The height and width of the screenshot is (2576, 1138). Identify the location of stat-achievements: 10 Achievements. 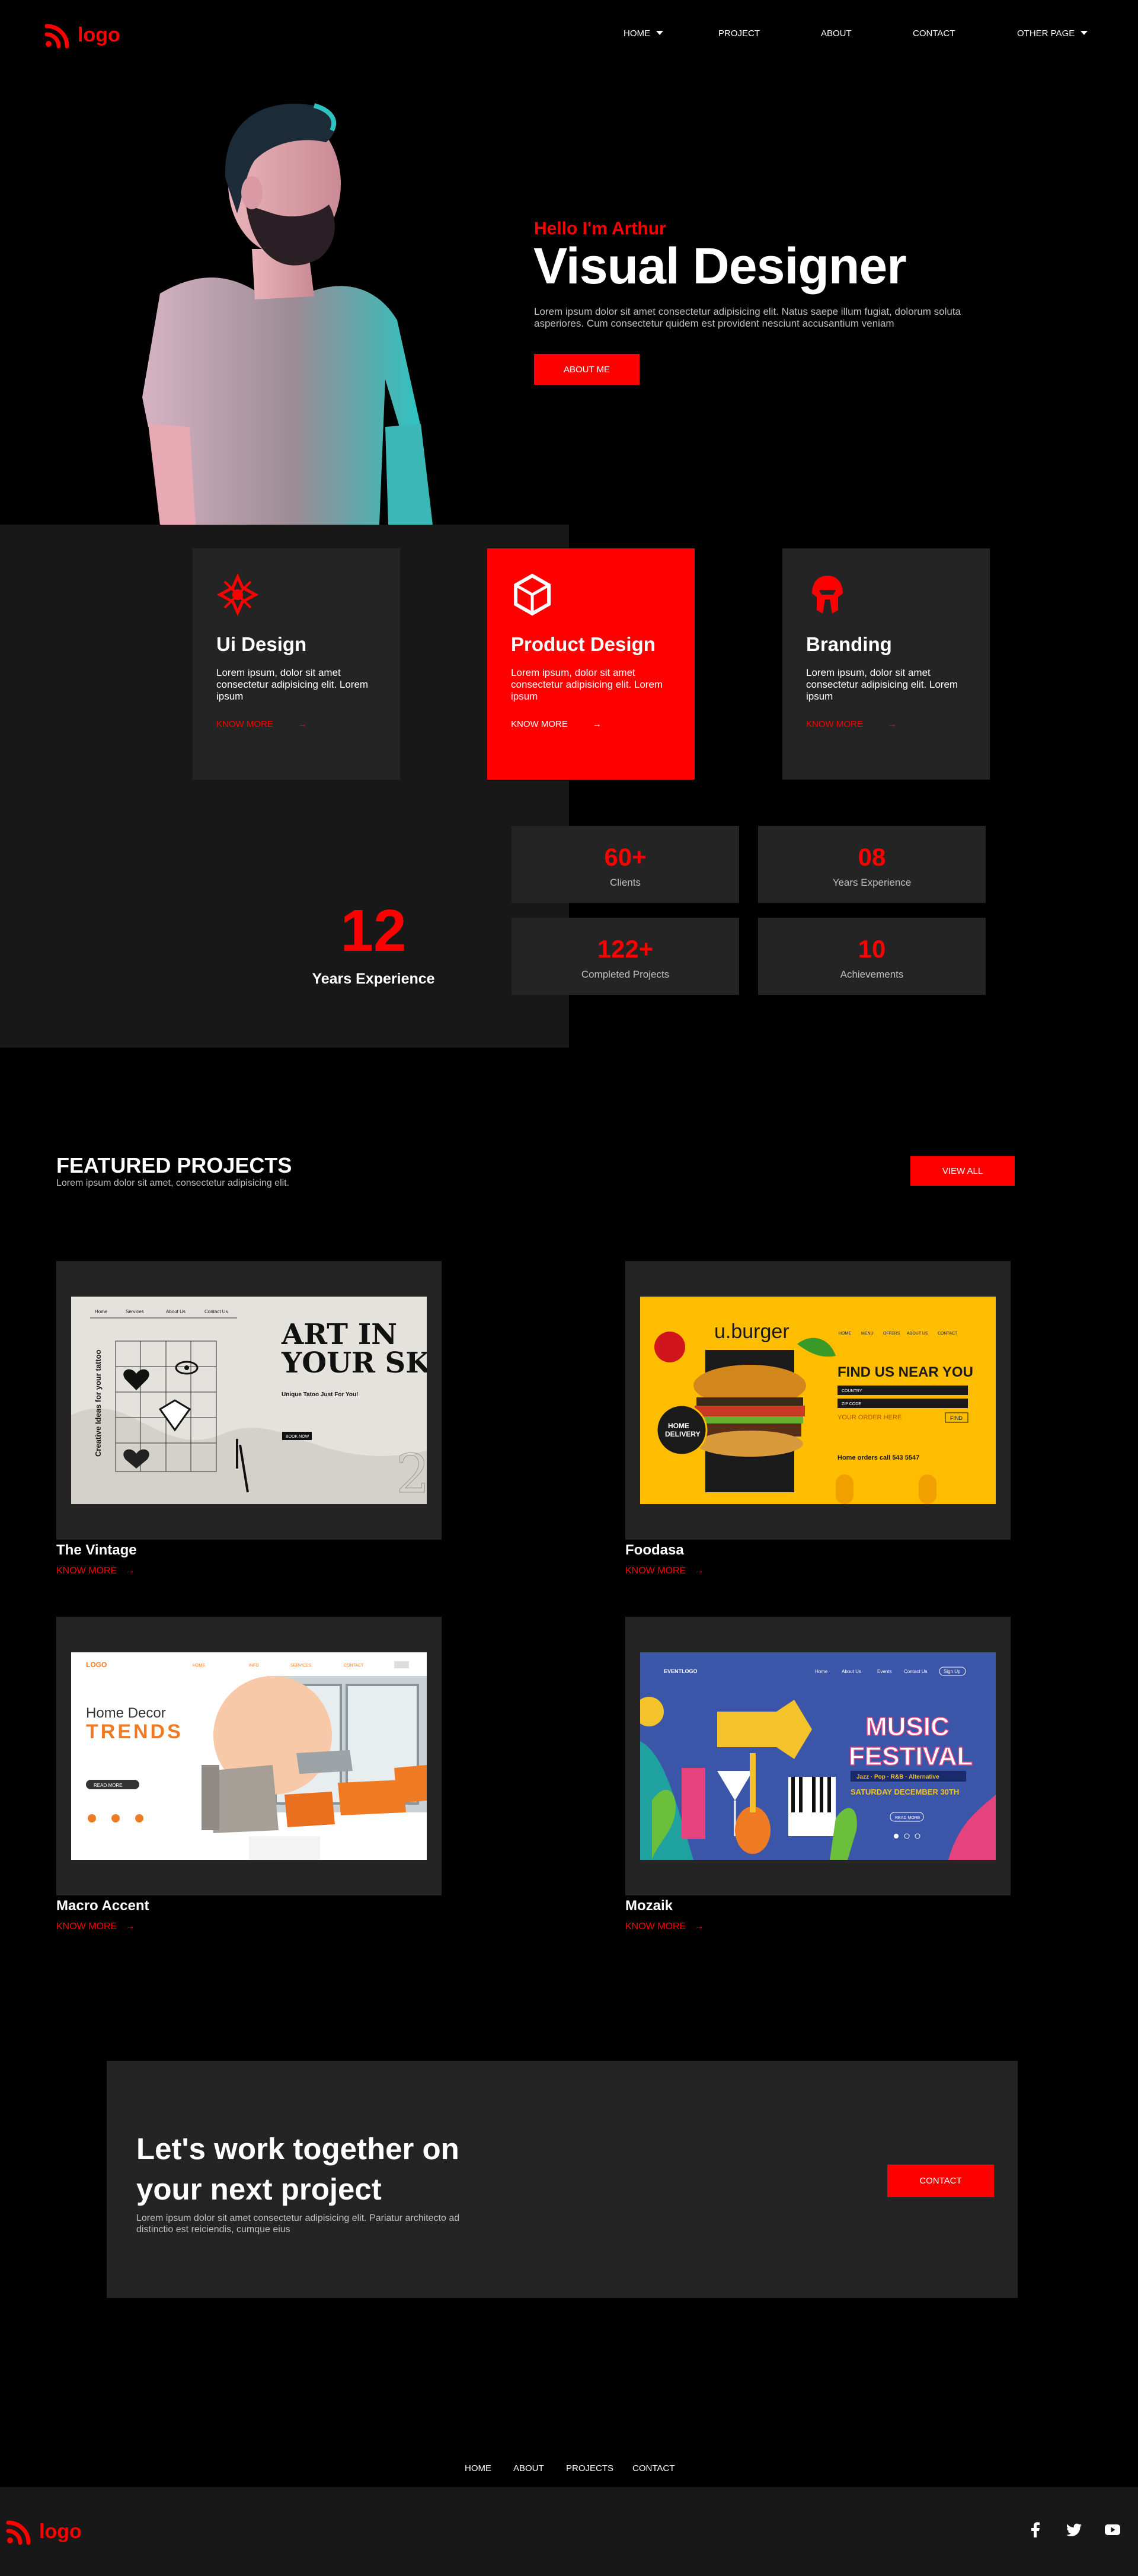
(872, 956).